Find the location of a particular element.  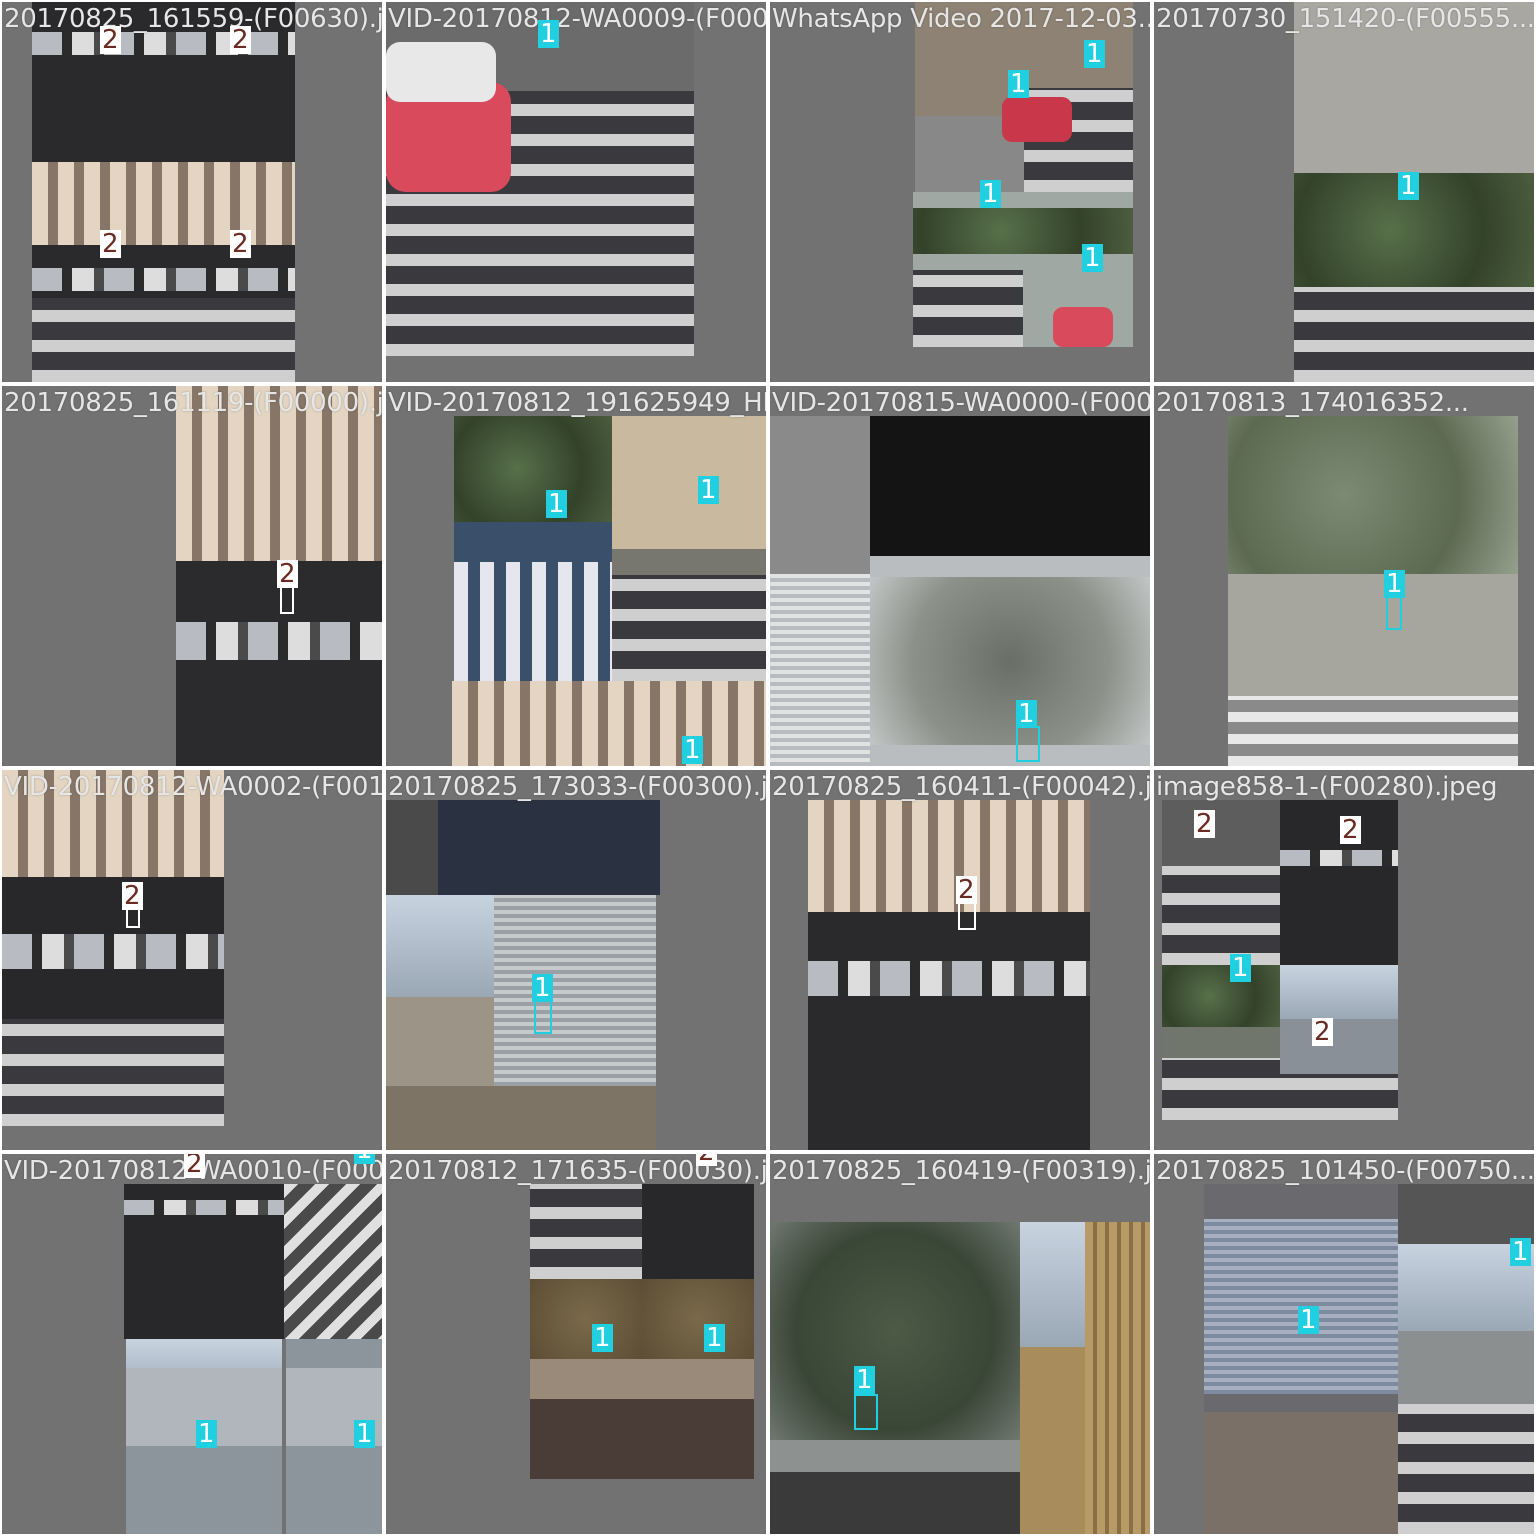

tile-filename: 20170825_160411-(F00042).jpeg is located at coordinates (961, 787).